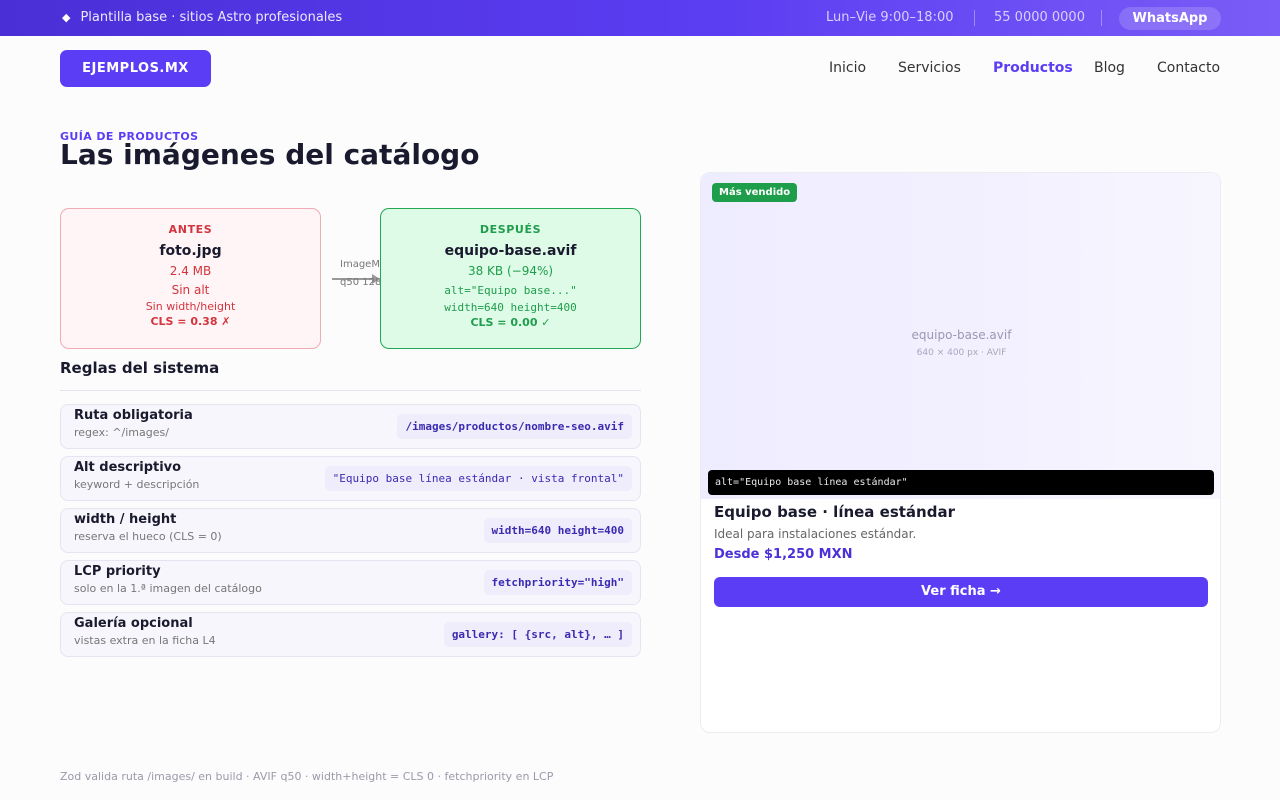  What do you see at coordinates (510, 290) in the screenshot?
I see `after-alt: alt="Equipo base..."` at bounding box center [510, 290].